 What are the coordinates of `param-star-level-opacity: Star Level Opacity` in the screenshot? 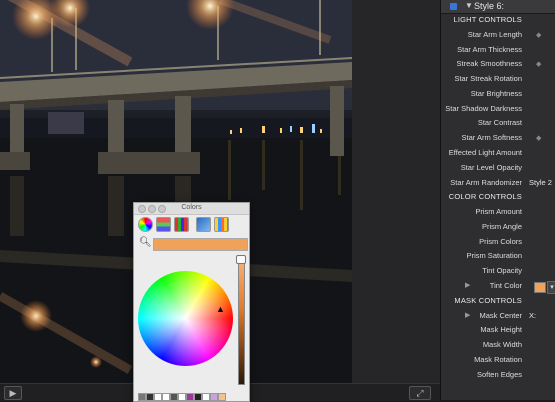 It's located at (498, 169).